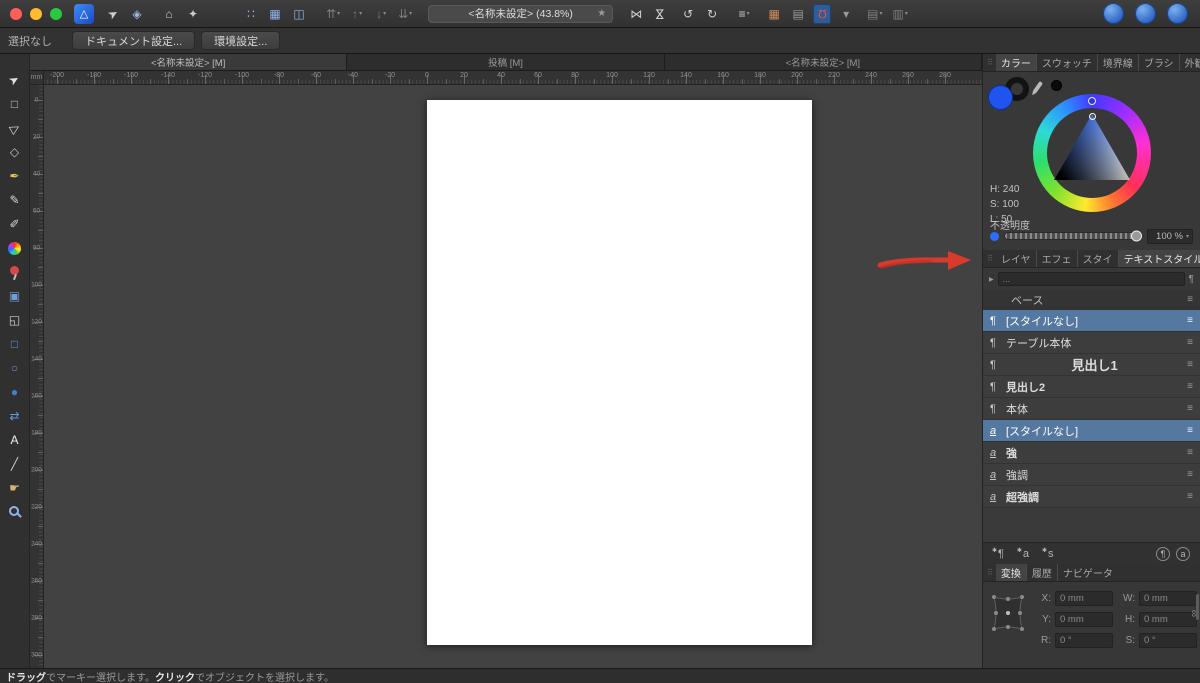  What do you see at coordinates (1038, 87) in the screenshot?
I see `eyedropper-icon` at bounding box center [1038, 87].